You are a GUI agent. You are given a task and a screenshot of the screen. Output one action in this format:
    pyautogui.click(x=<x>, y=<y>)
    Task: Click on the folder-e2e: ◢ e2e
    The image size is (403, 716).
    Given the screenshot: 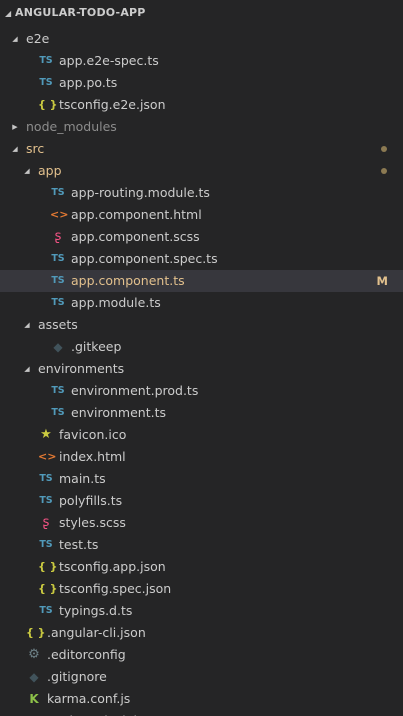 What is the action you would take?
    pyautogui.click(x=201, y=39)
    